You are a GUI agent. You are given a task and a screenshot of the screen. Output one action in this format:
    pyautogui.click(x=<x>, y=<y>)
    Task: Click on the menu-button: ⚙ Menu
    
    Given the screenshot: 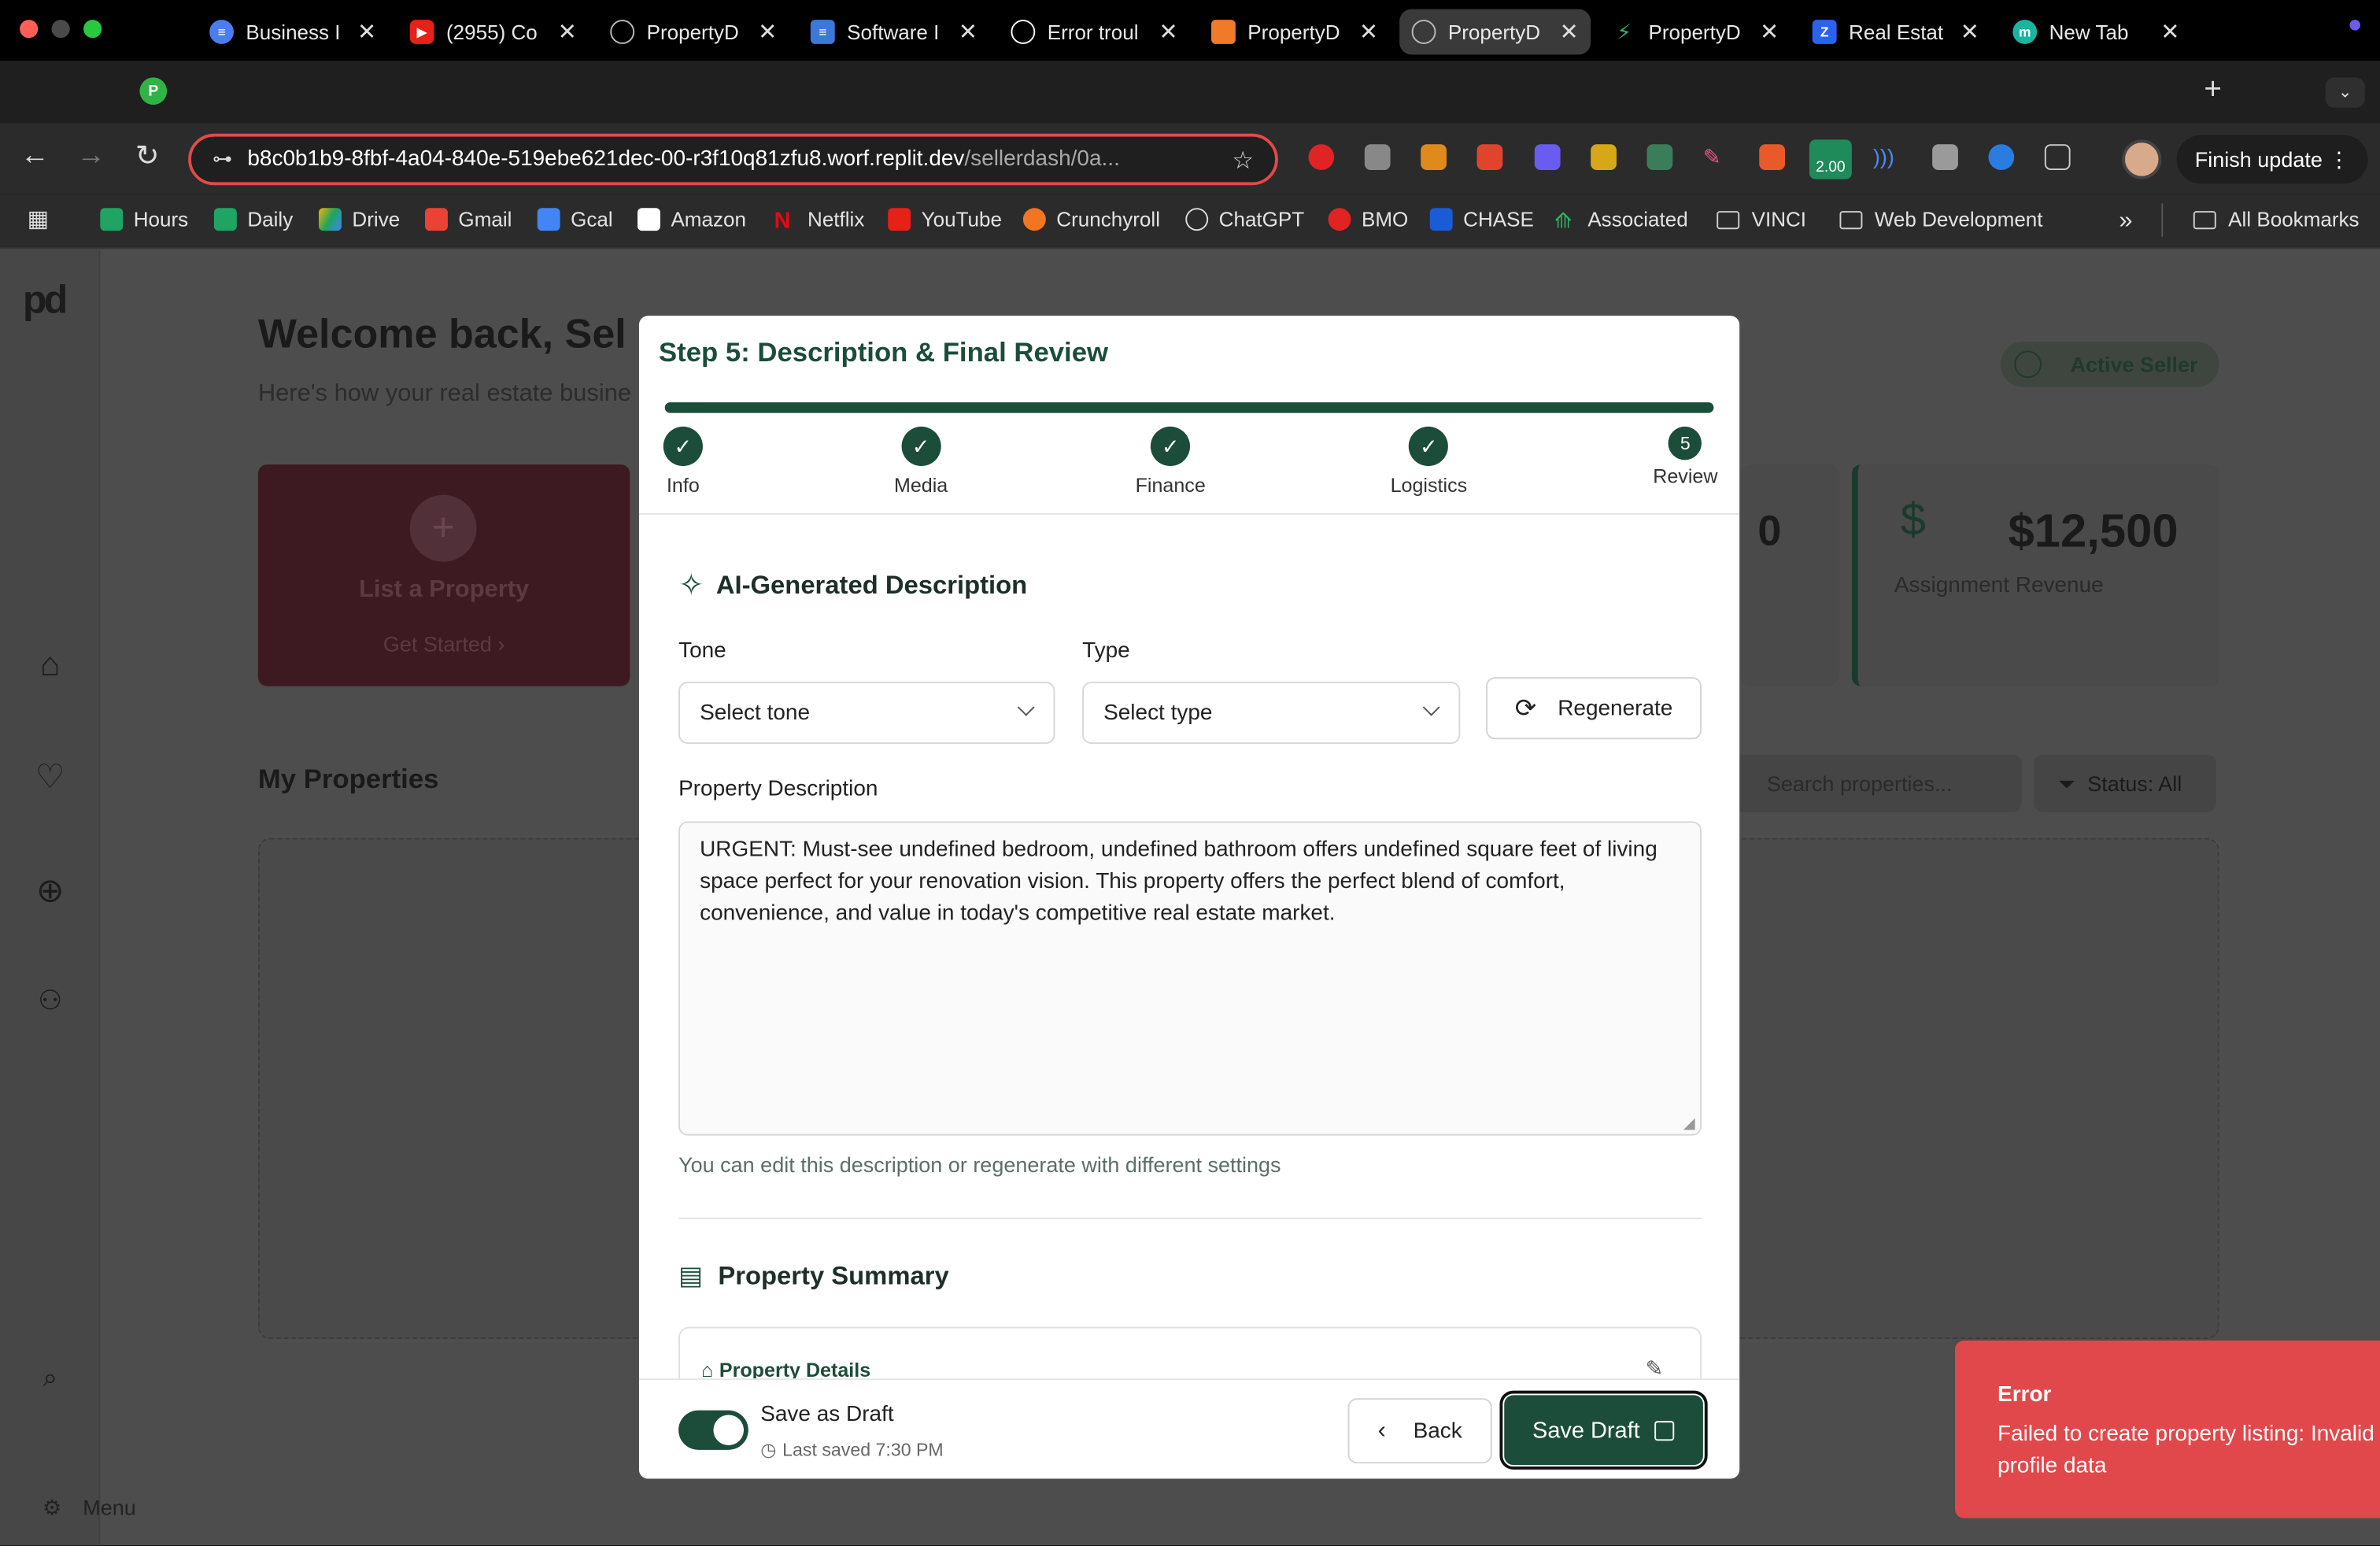 What is the action you would take?
    pyautogui.click(x=89, y=1509)
    